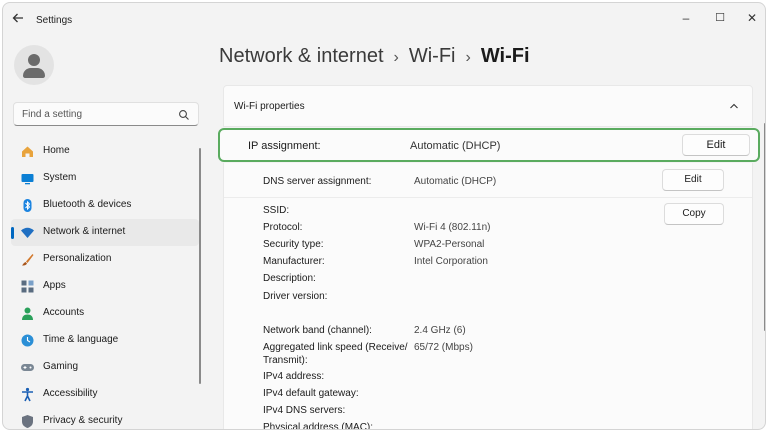  What do you see at coordinates (289, 278) in the screenshot?
I see `prop-label-description: Description:` at bounding box center [289, 278].